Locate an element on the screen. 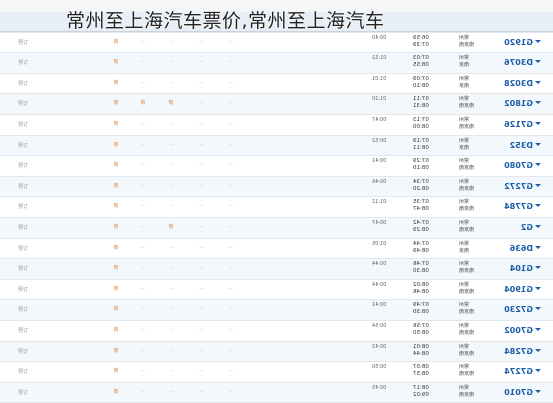 Image resolution: width=553 pixels, height=403 pixels. train-number: G7272 is located at coordinates (515, 187).